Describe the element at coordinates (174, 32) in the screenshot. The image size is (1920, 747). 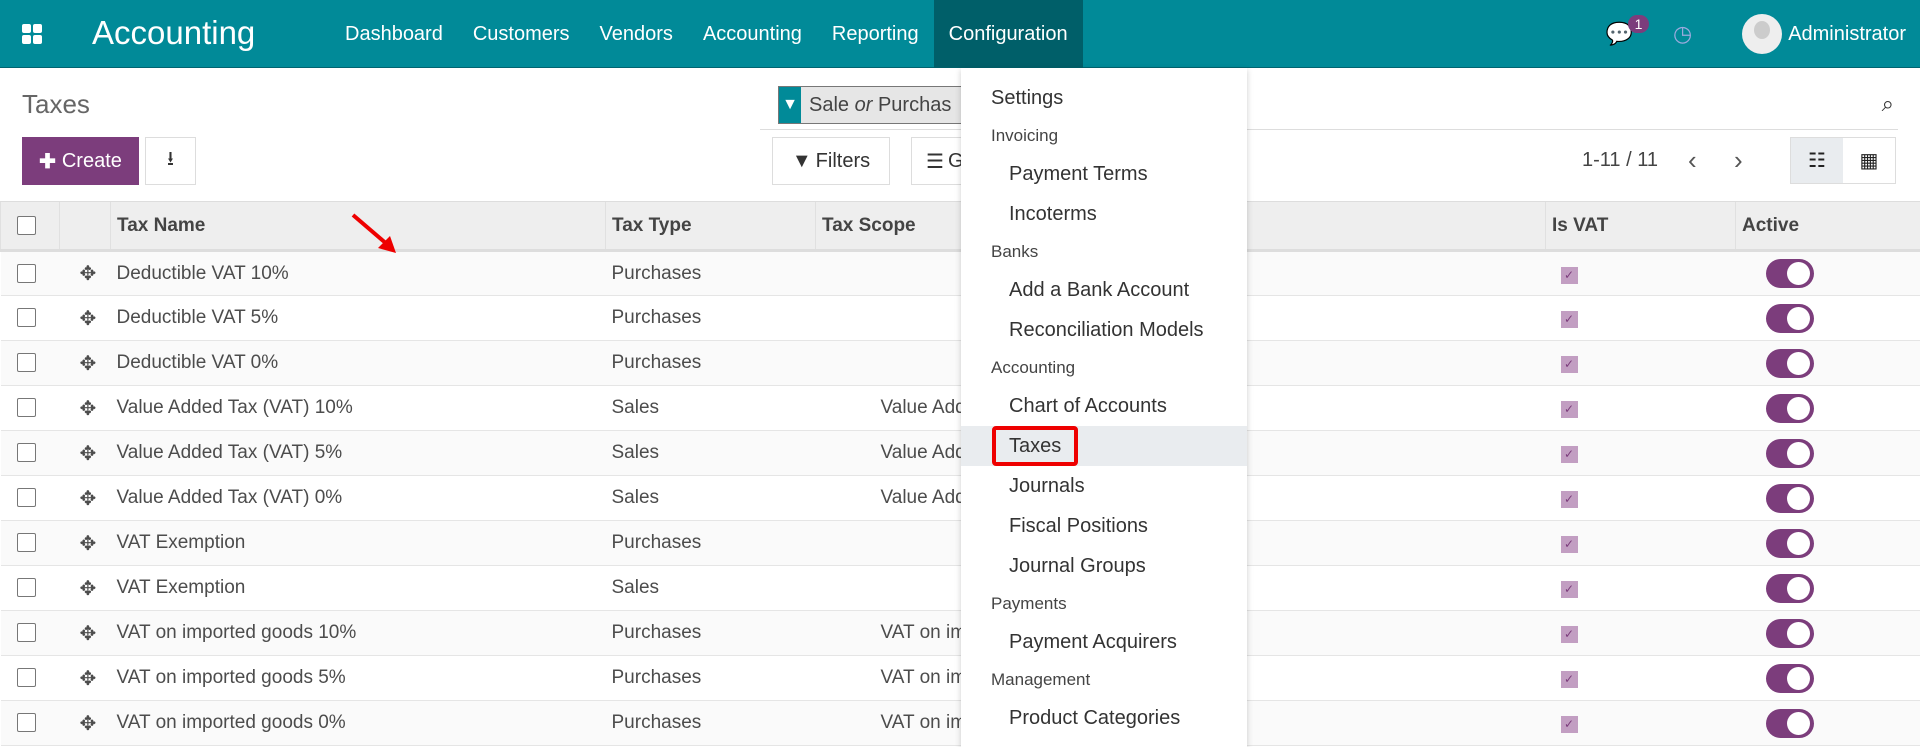
I see `app-title: Accounting` at that location.